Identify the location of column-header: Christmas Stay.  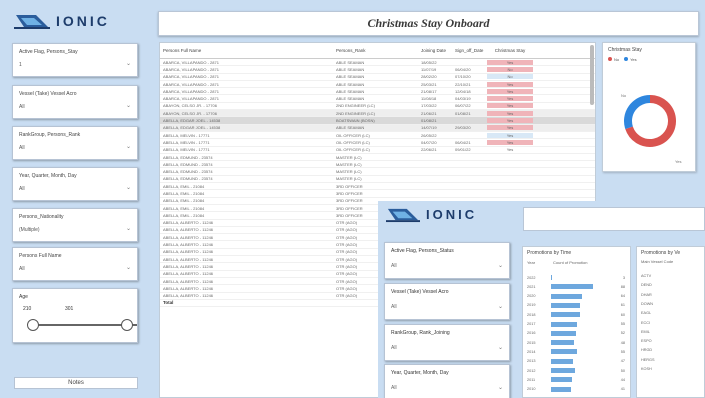
(510, 50).